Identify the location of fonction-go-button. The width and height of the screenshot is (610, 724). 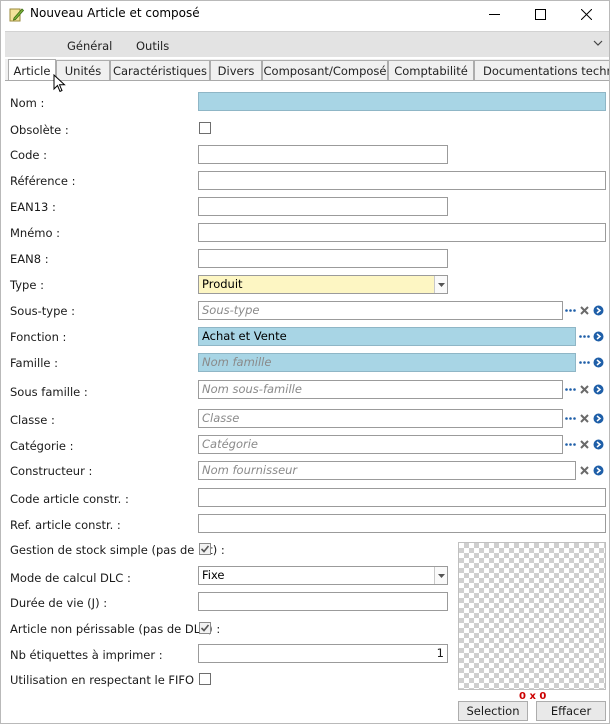
(598, 336).